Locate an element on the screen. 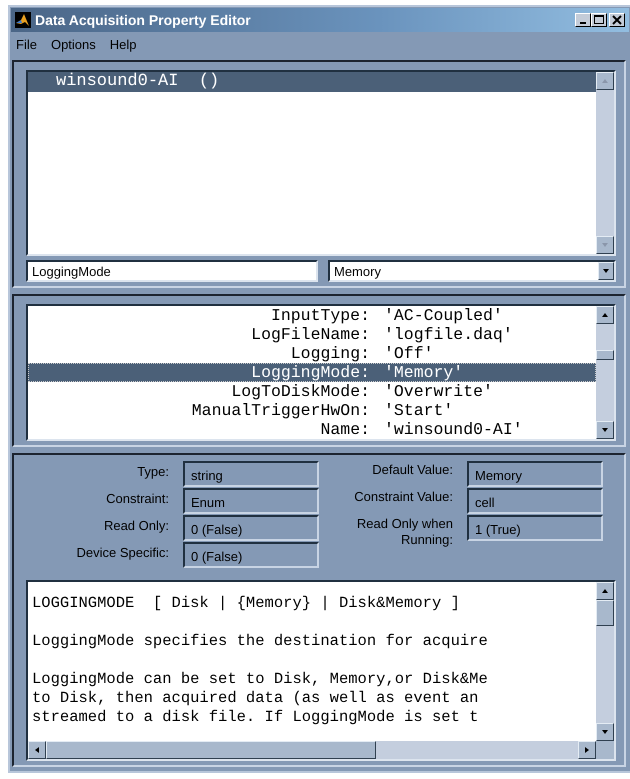 The image size is (630, 779). help-text-line: LoggingMode can be set to Disk, Memory,or Disk&Me is located at coordinates (260, 679).